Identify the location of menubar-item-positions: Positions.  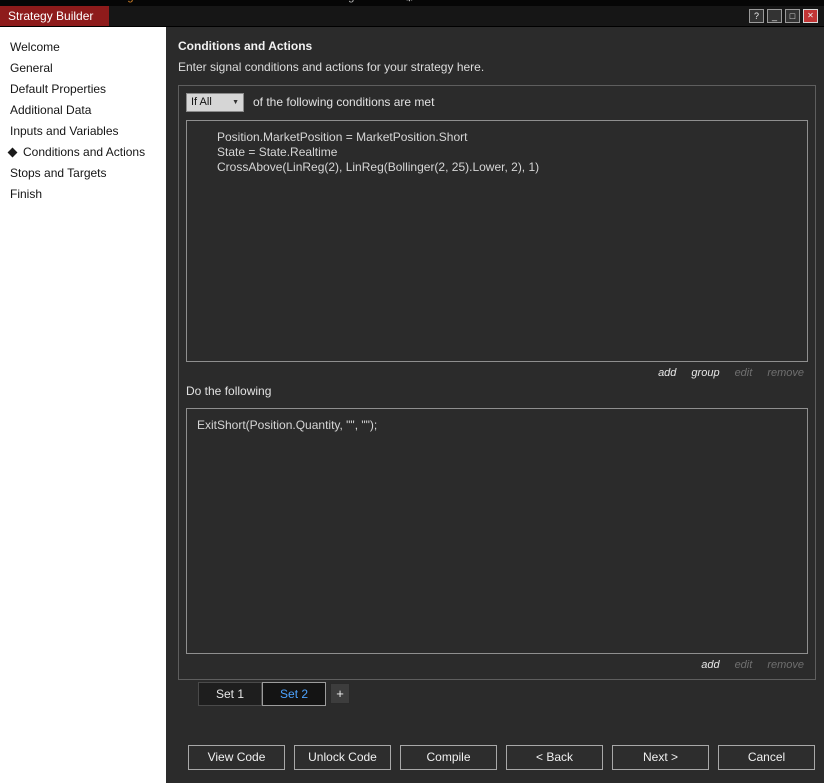
(202, 1).